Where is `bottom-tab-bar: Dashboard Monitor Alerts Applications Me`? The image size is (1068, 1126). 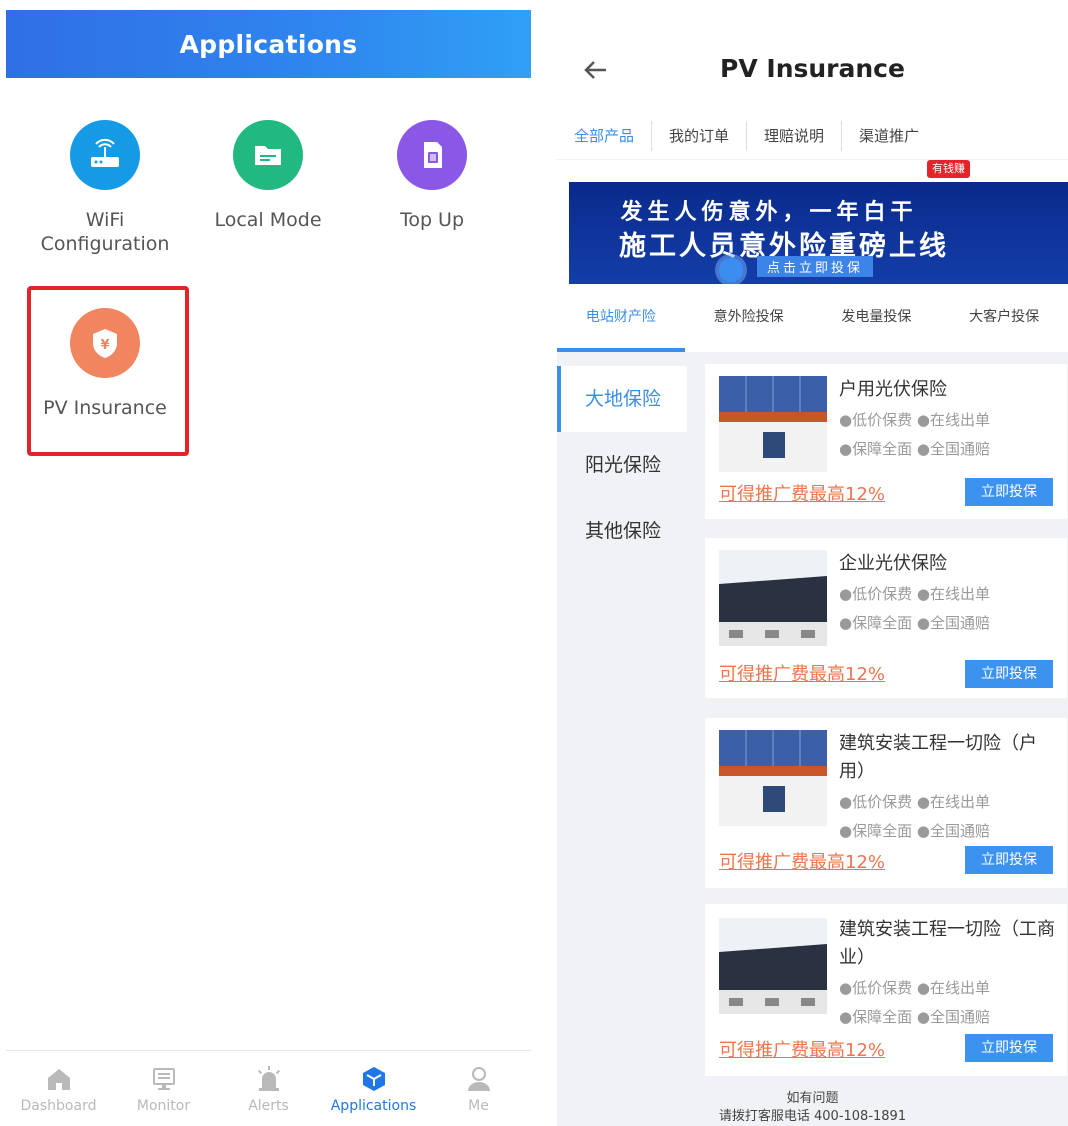 bottom-tab-bar: Dashboard Monitor Alerts Applications Me is located at coordinates (268, 1088).